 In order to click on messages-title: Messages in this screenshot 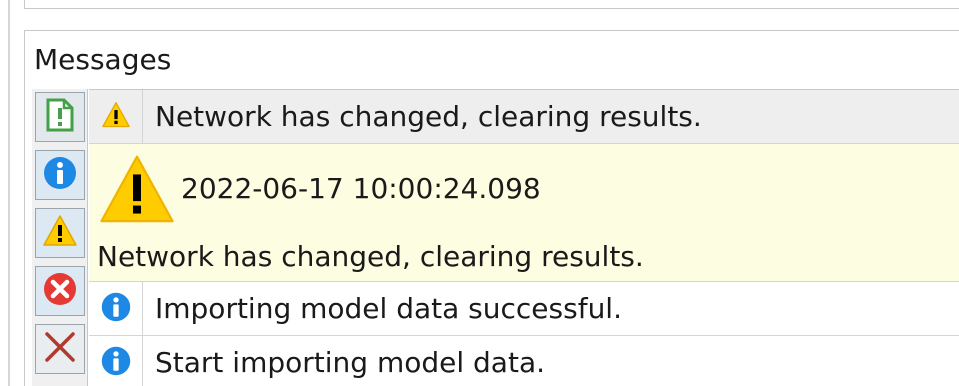, I will do `click(103, 59)`.